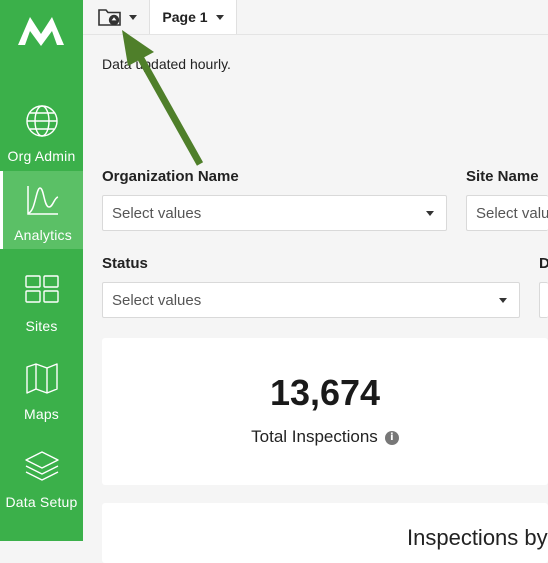 The width and height of the screenshot is (548, 563). What do you see at coordinates (477, 537) in the screenshot?
I see `card-title: Inspections by` at bounding box center [477, 537].